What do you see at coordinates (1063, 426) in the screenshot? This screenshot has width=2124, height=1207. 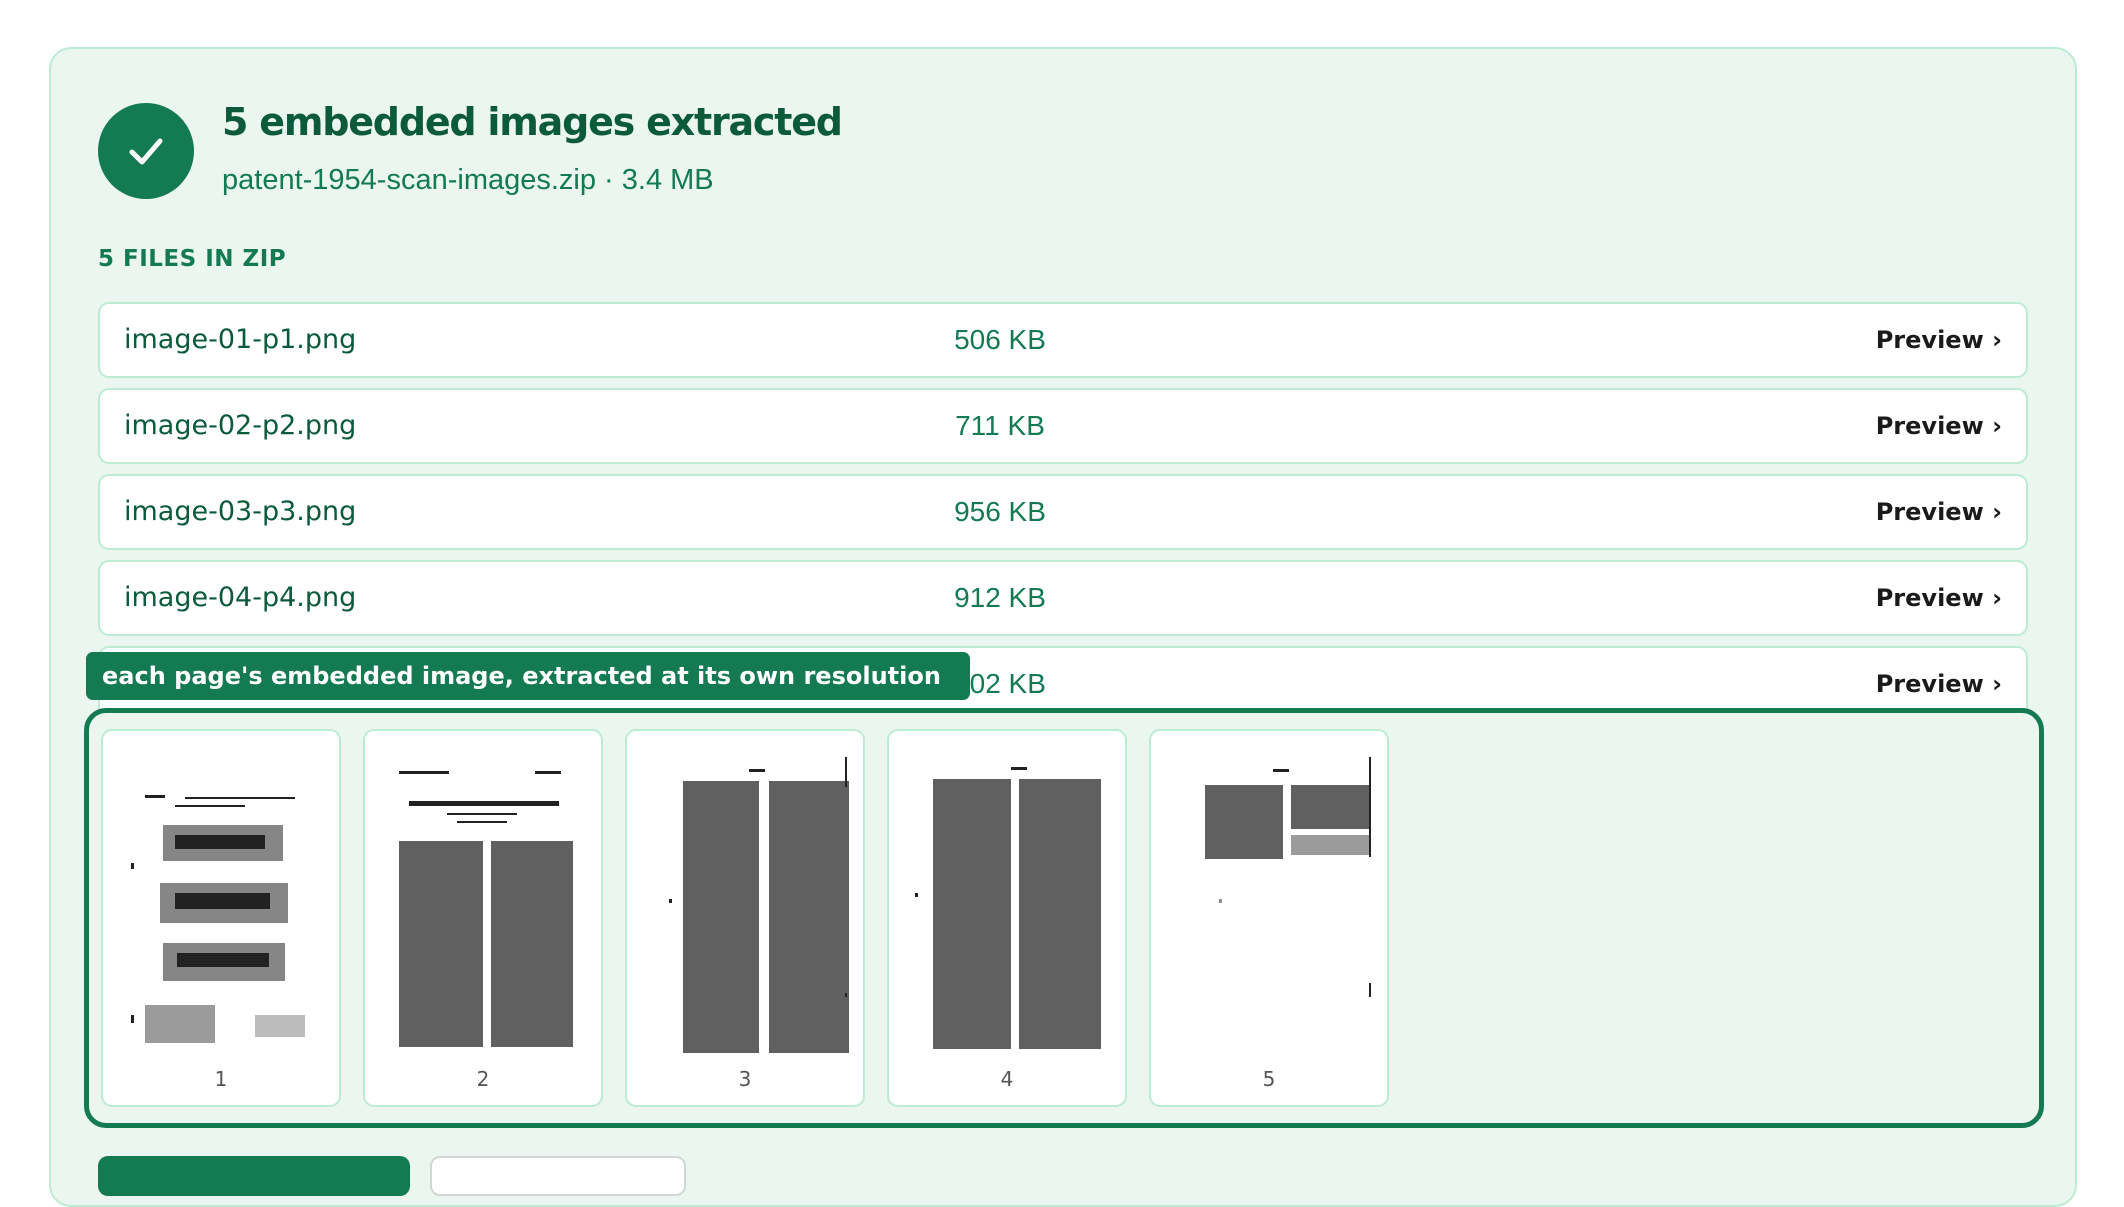 I see `file-row: image-02-p2.png 711 KB Preview ›` at bounding box center [1063, 426].